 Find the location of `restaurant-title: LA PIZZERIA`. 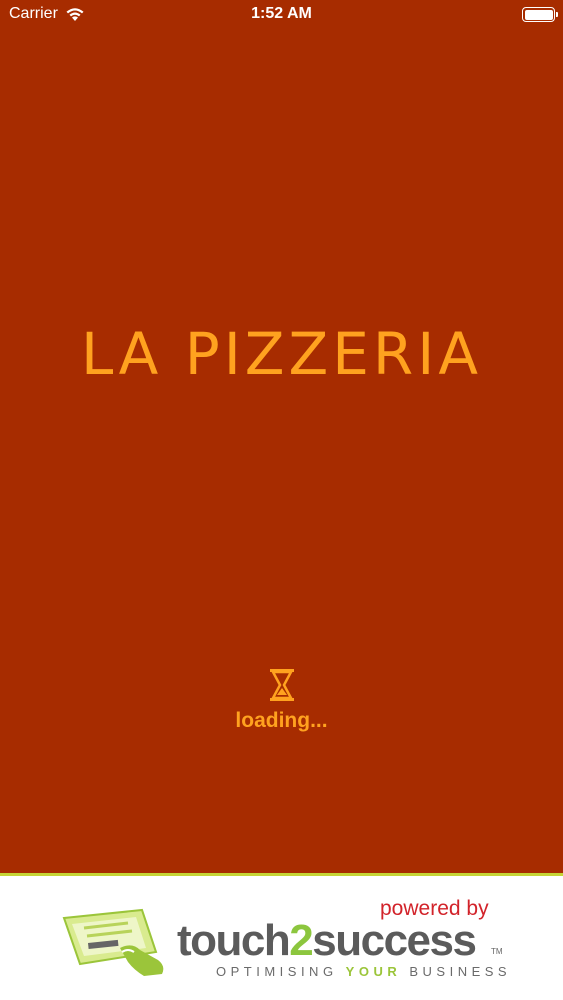

restaurant-title: LA PIZZERIA is located at coordinates (281, 354).